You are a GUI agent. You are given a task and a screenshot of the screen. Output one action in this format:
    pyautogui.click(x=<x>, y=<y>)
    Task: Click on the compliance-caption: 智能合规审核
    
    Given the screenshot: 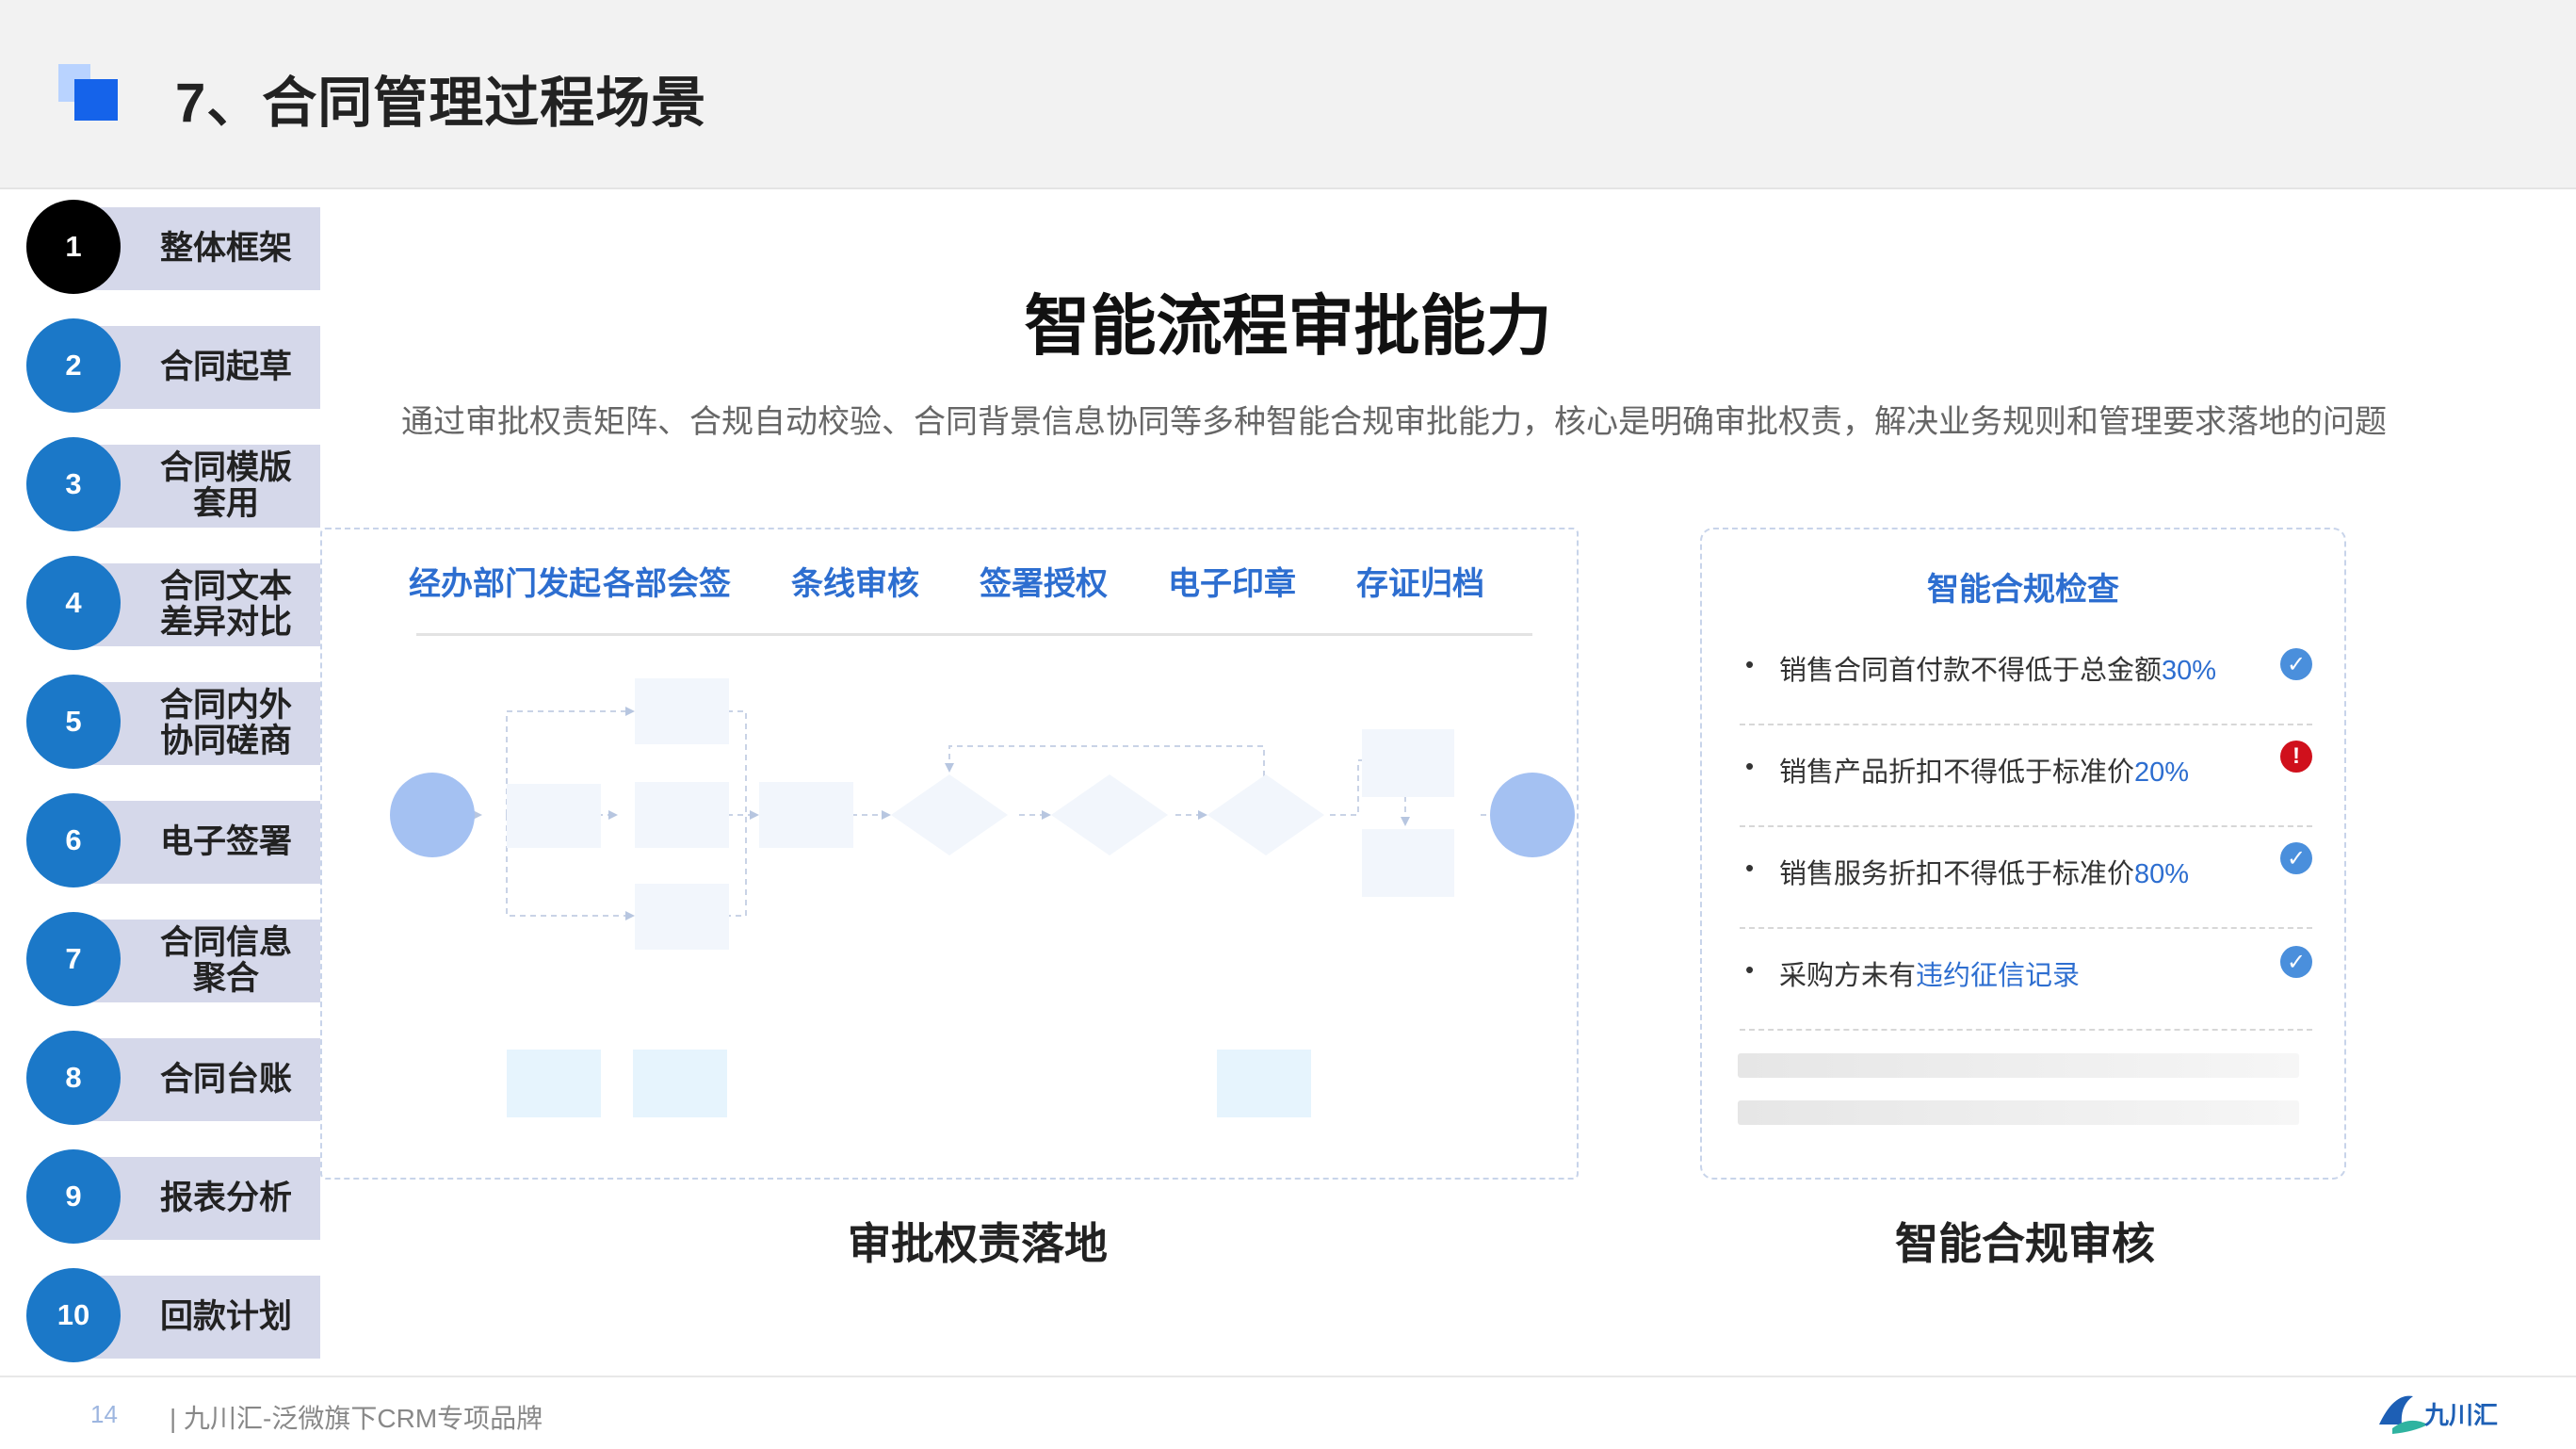 What is the action you would take?
    pyautogui.click(x=2025, y=1243)
    